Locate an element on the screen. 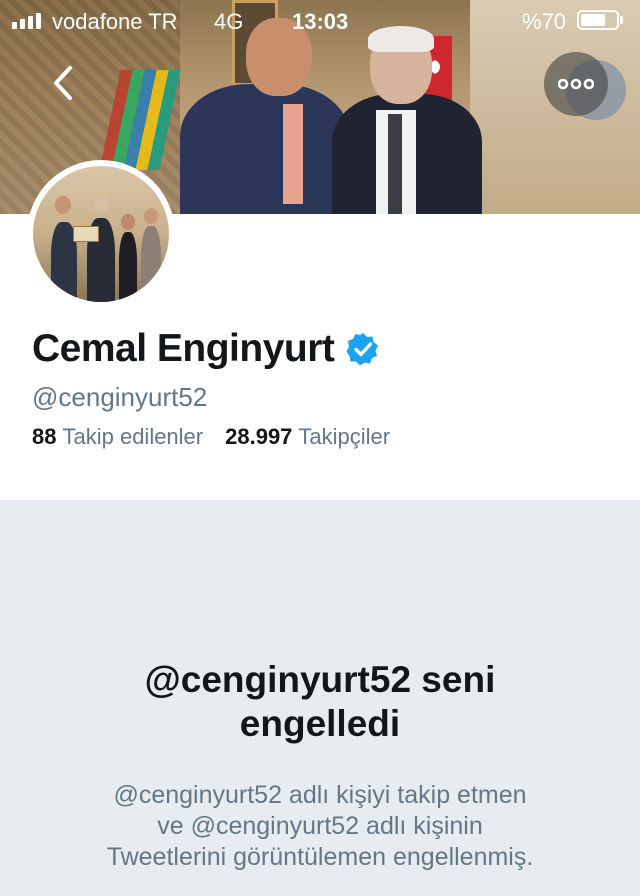 The height and width of the screenshot is (896, 640). status-time: 13:03 is located at coordinates (320, 21).